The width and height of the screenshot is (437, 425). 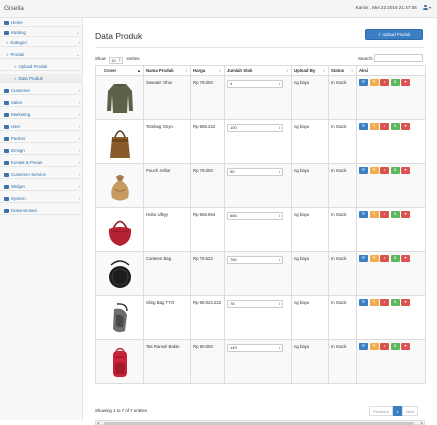 What do you see at coordinates (41, 102) in the screenshot?
I see `sidebar-item-sales: Sales ‹` at bounding box center [41, 102].